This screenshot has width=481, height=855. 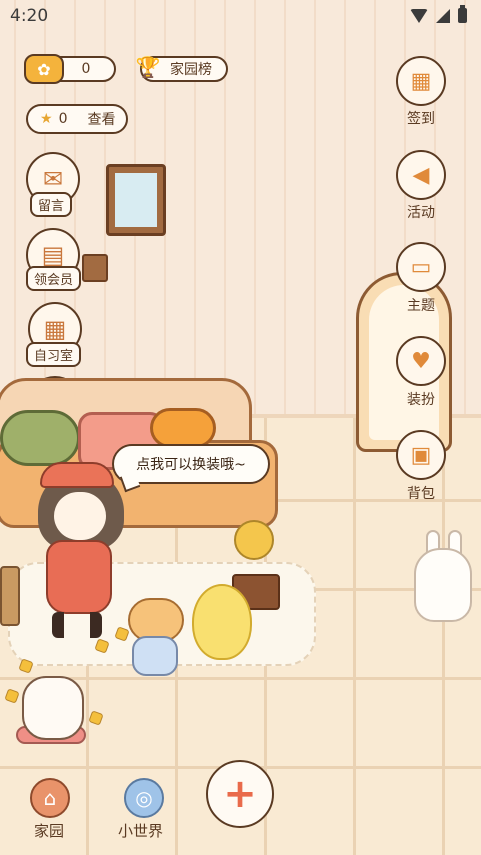 What do you see at coordinates (421, 400) in the screenshot?
I see `dress-up-label: 装扮` at bounding box center [421, 400].